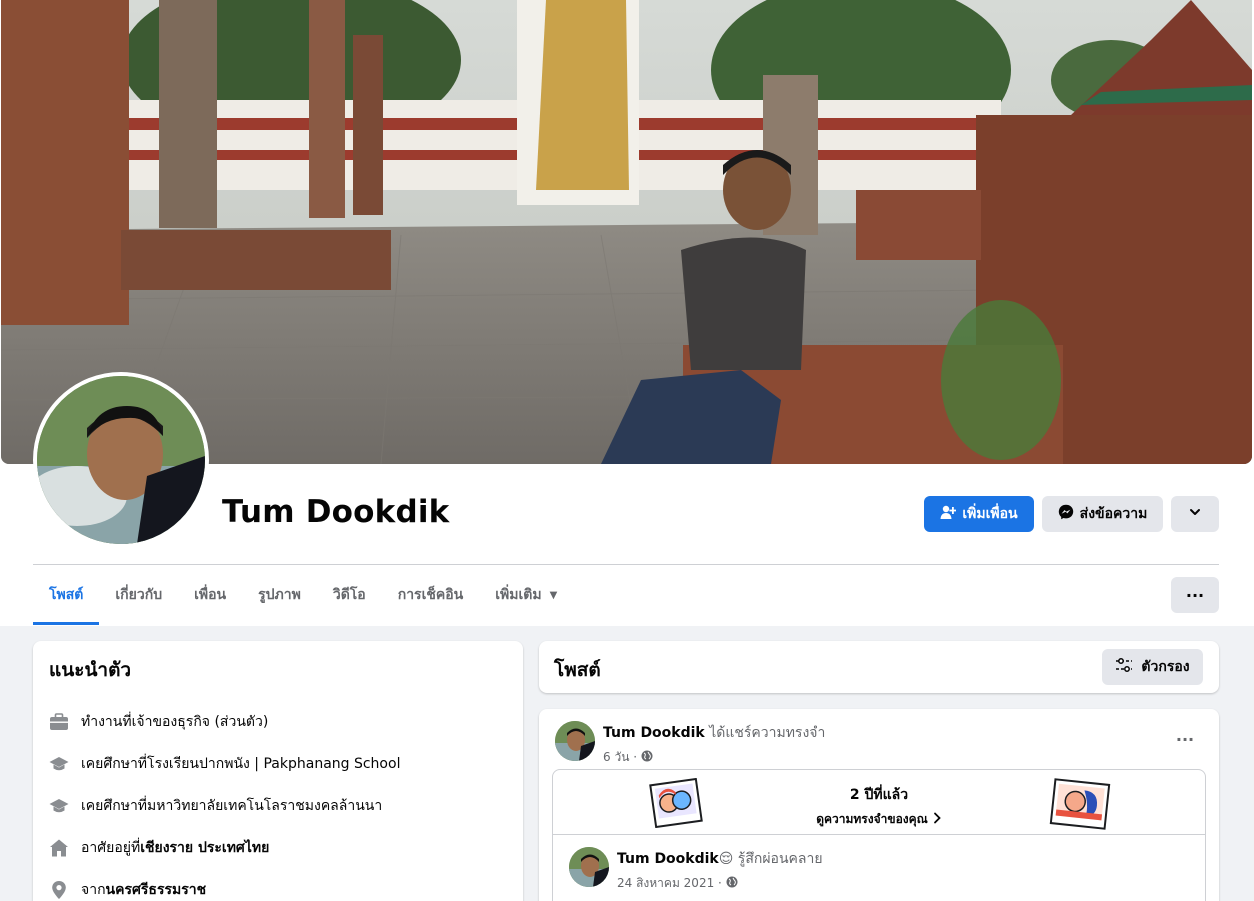  What do you see at coordinates (669, 883) in the screenshot?
I see `shared-post-timestamp: 24 สิงหาคม 2021 ·` at bounding box center [669, 883].